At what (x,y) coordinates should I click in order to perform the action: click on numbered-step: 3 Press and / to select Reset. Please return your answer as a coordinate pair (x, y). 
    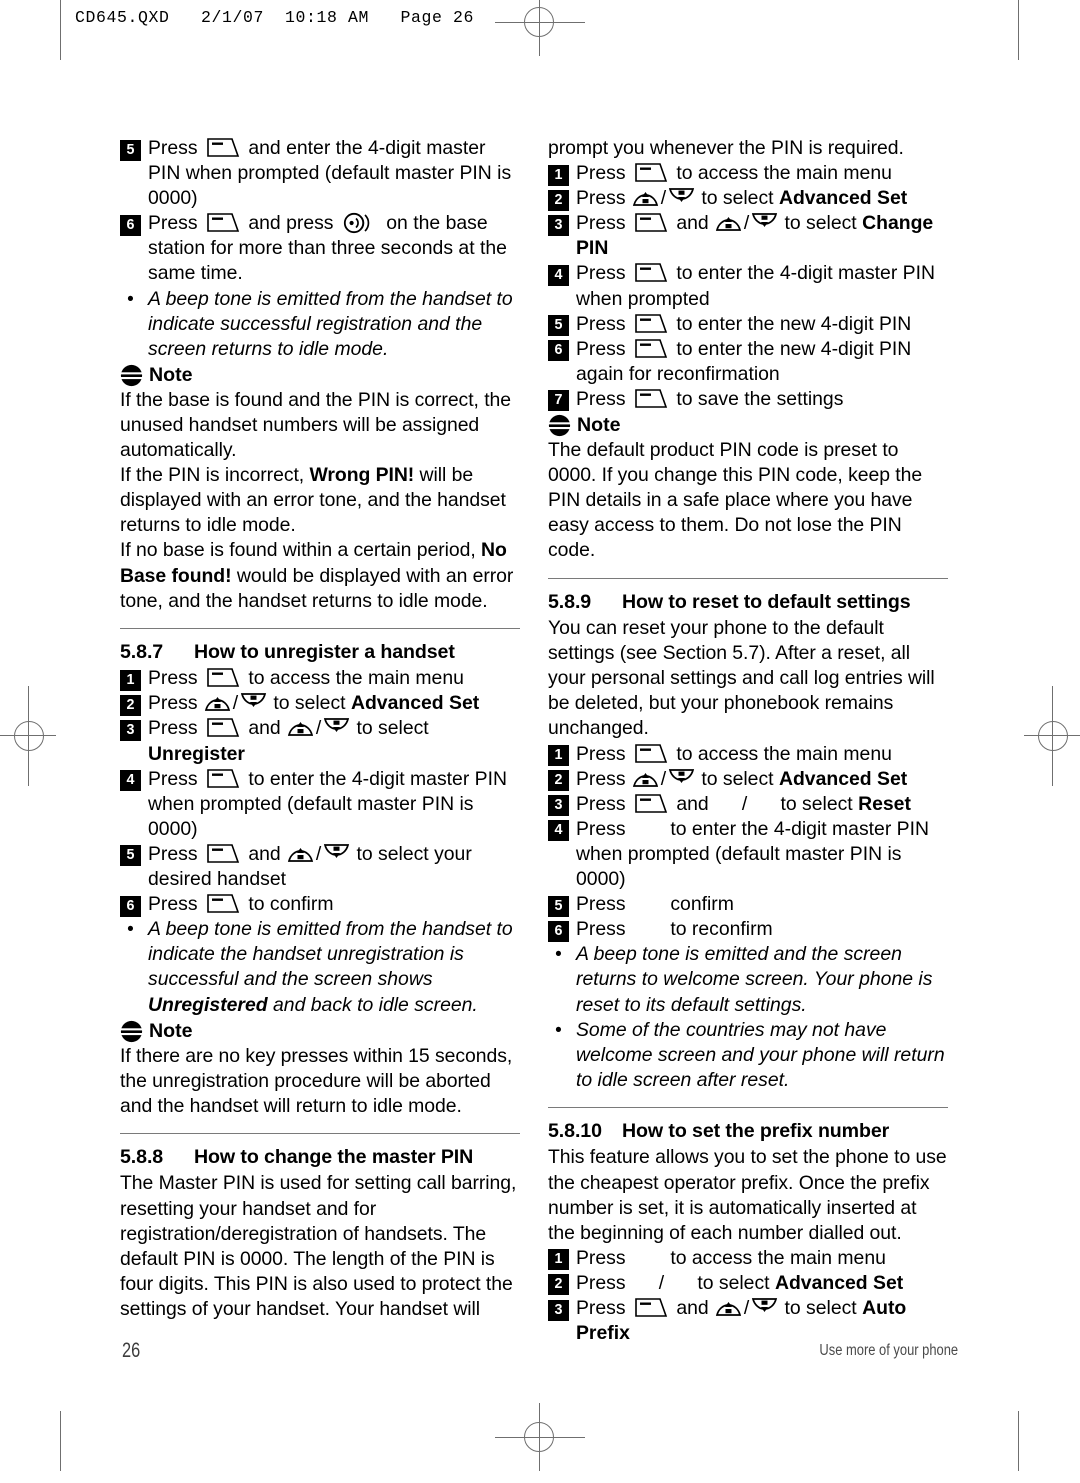
    Looking at the image, I should click on (748, 804).